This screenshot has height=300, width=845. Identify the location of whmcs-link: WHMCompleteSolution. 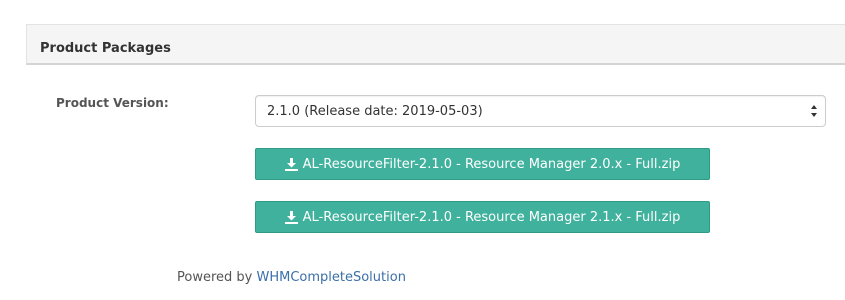
(330, 277).